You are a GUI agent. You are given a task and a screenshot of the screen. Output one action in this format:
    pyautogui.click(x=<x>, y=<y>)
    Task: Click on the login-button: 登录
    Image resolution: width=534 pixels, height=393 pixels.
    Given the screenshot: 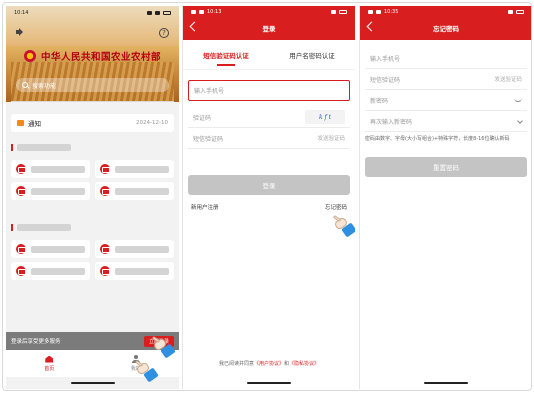 What is the action you would take?
    pyautogui.click(x=269, y=185)
    